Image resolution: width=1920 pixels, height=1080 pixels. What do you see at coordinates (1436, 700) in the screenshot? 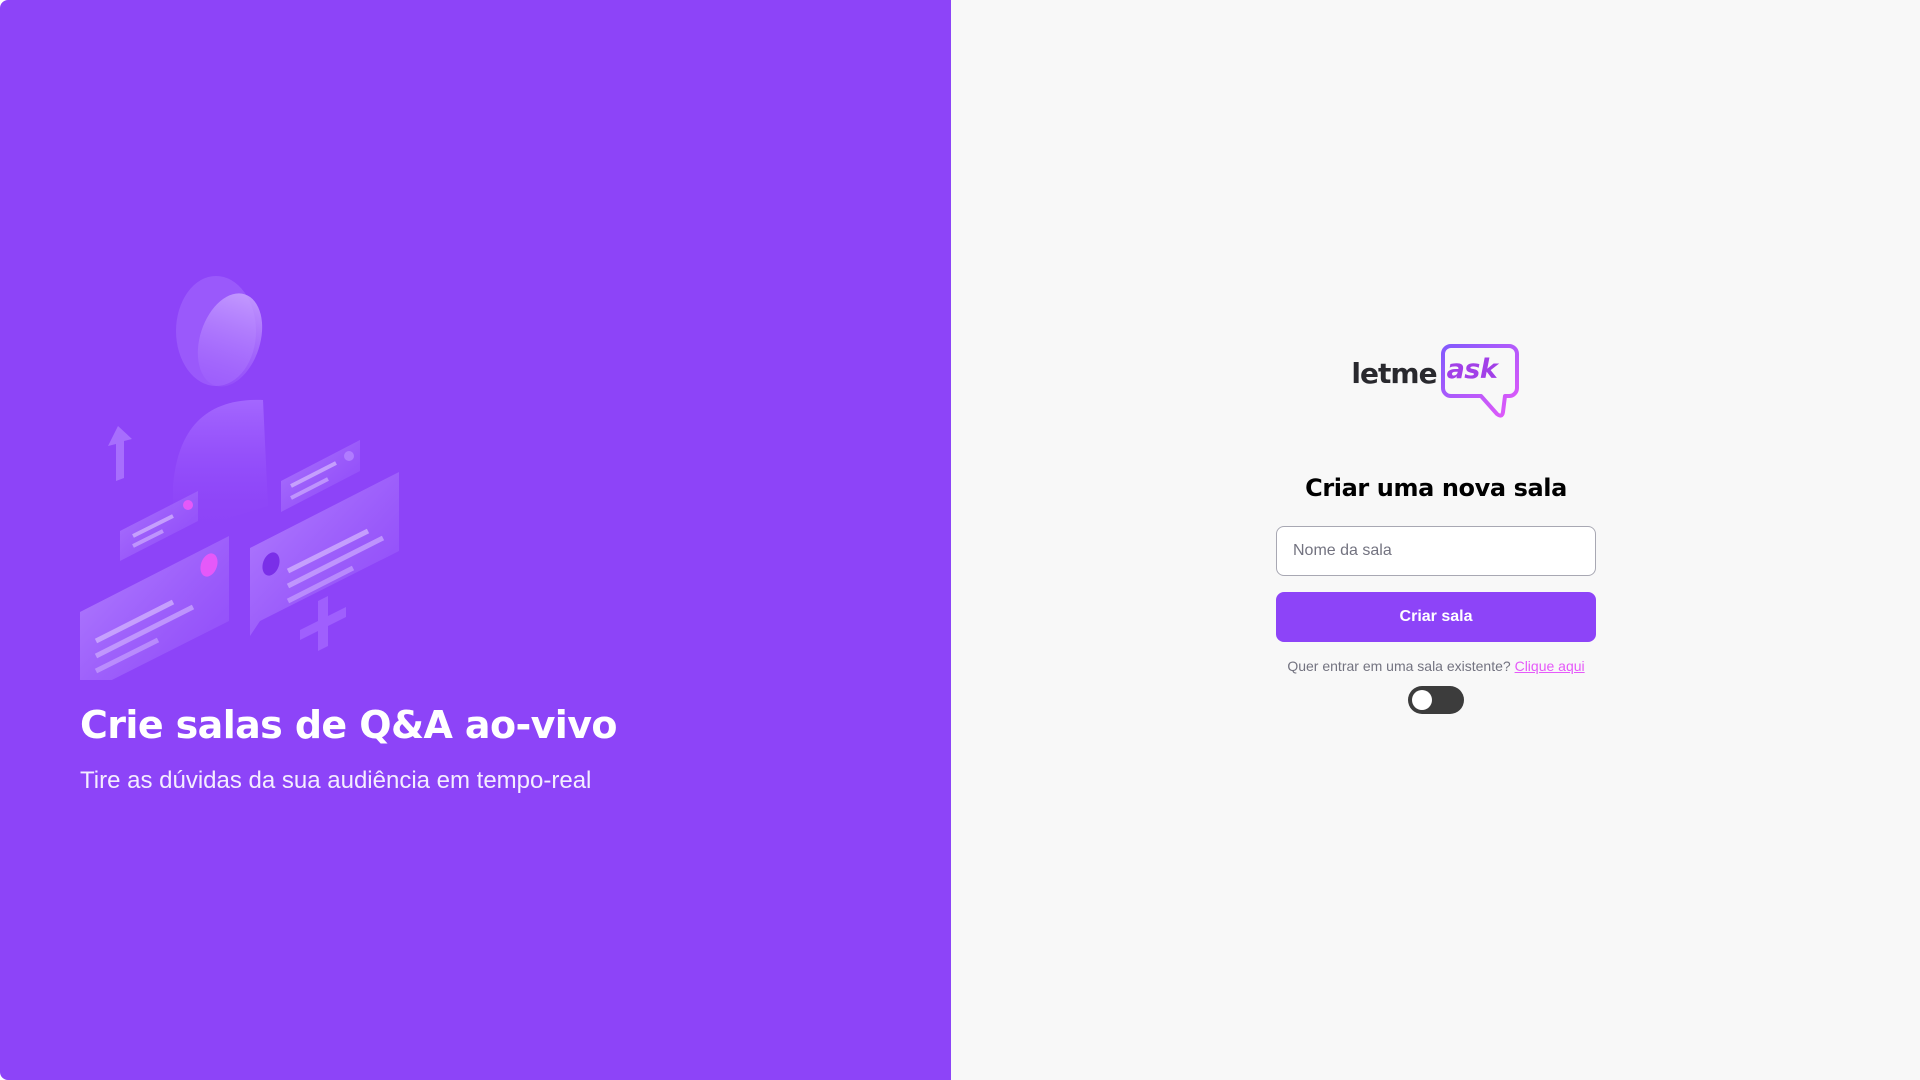
I see `theme-toggle` at bounding box center [1436, 700].